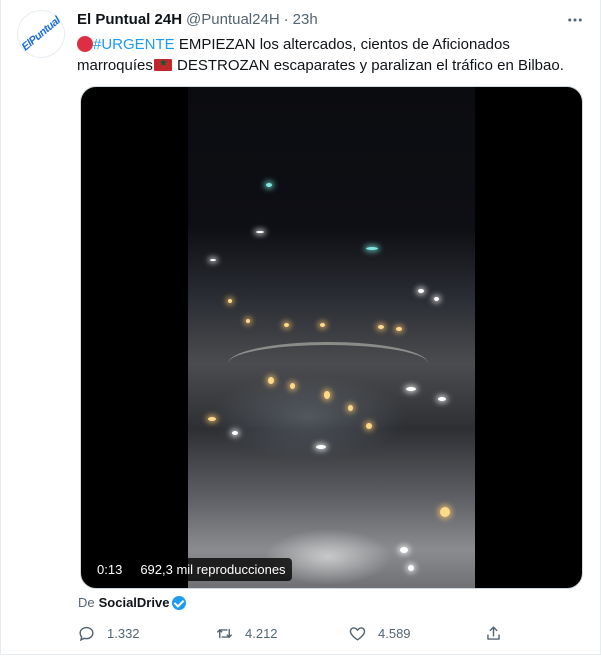 Image resolution: width=601 pixels, height=656 pixels. I want to click on red-circle-emoji, so click(85, 44).